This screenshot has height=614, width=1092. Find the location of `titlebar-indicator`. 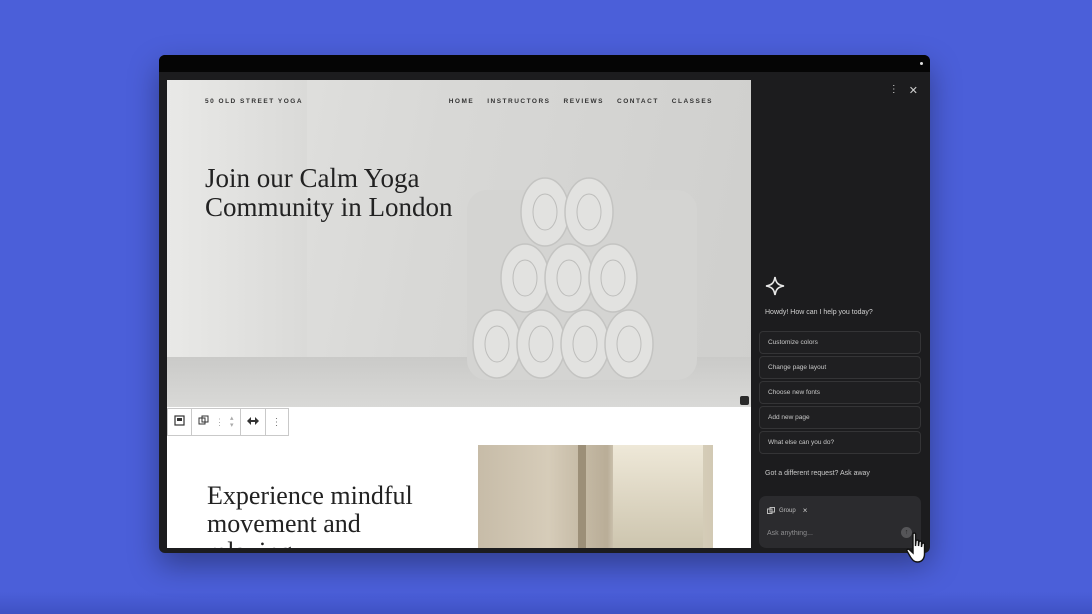

titlebar-indicator is located at coordinates (921, 63).